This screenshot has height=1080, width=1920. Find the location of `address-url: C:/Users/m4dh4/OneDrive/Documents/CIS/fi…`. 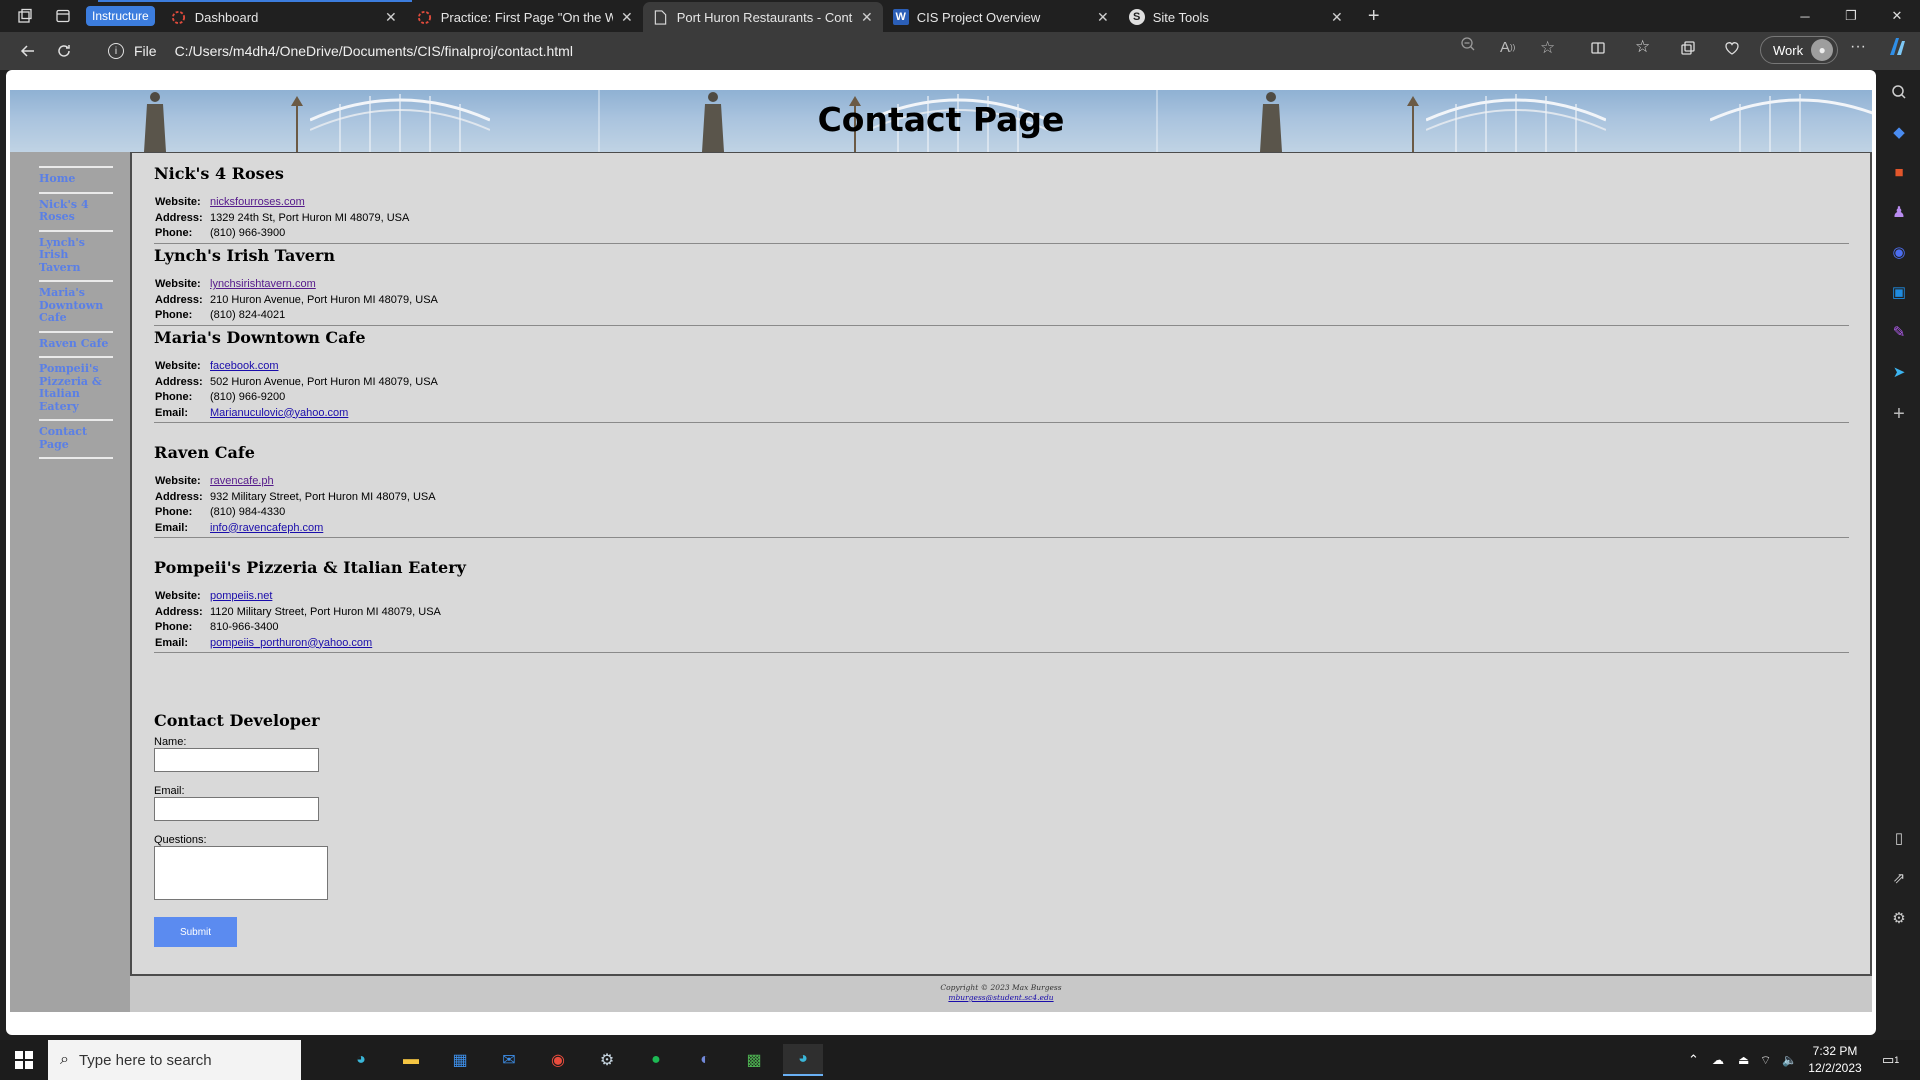

address-url: C:/Users/m4dh4/OneDrive/Documents/CIS/fi… is located at coordinates (374, 51).